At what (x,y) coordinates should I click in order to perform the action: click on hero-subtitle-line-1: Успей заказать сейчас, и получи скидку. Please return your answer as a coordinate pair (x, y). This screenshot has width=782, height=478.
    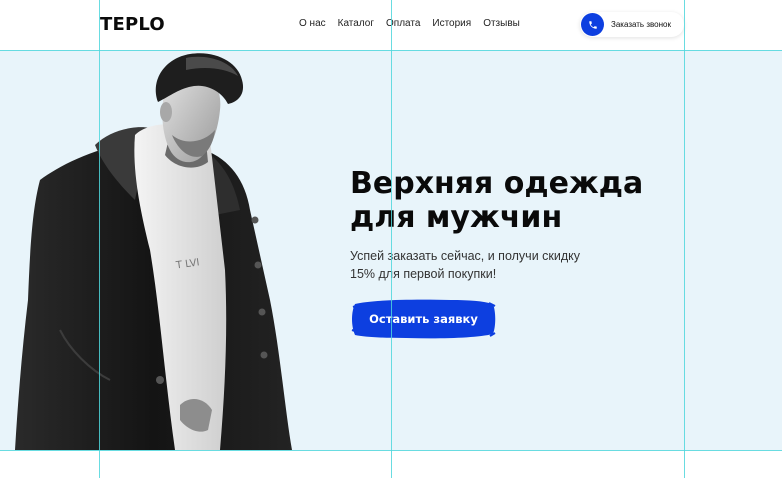
    Looking at the image, I should click on (465, 256).